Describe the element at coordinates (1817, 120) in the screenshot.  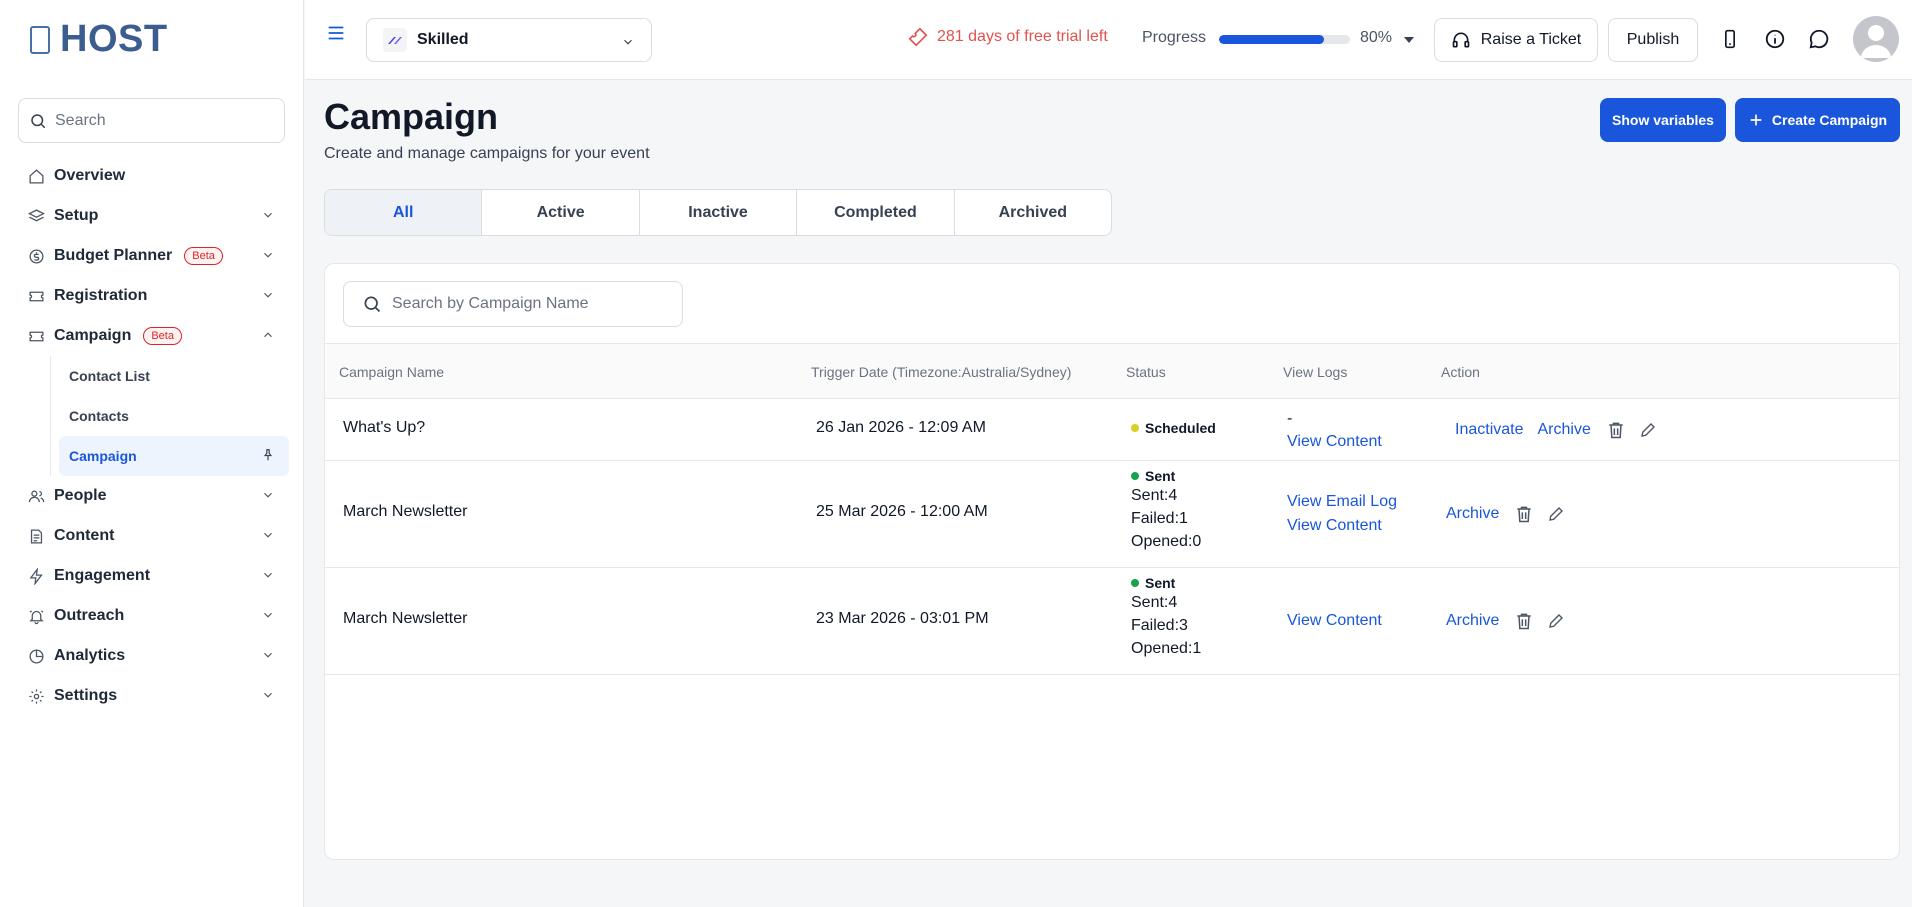
I see `create-campaign-button: Create Campaign` at that location.